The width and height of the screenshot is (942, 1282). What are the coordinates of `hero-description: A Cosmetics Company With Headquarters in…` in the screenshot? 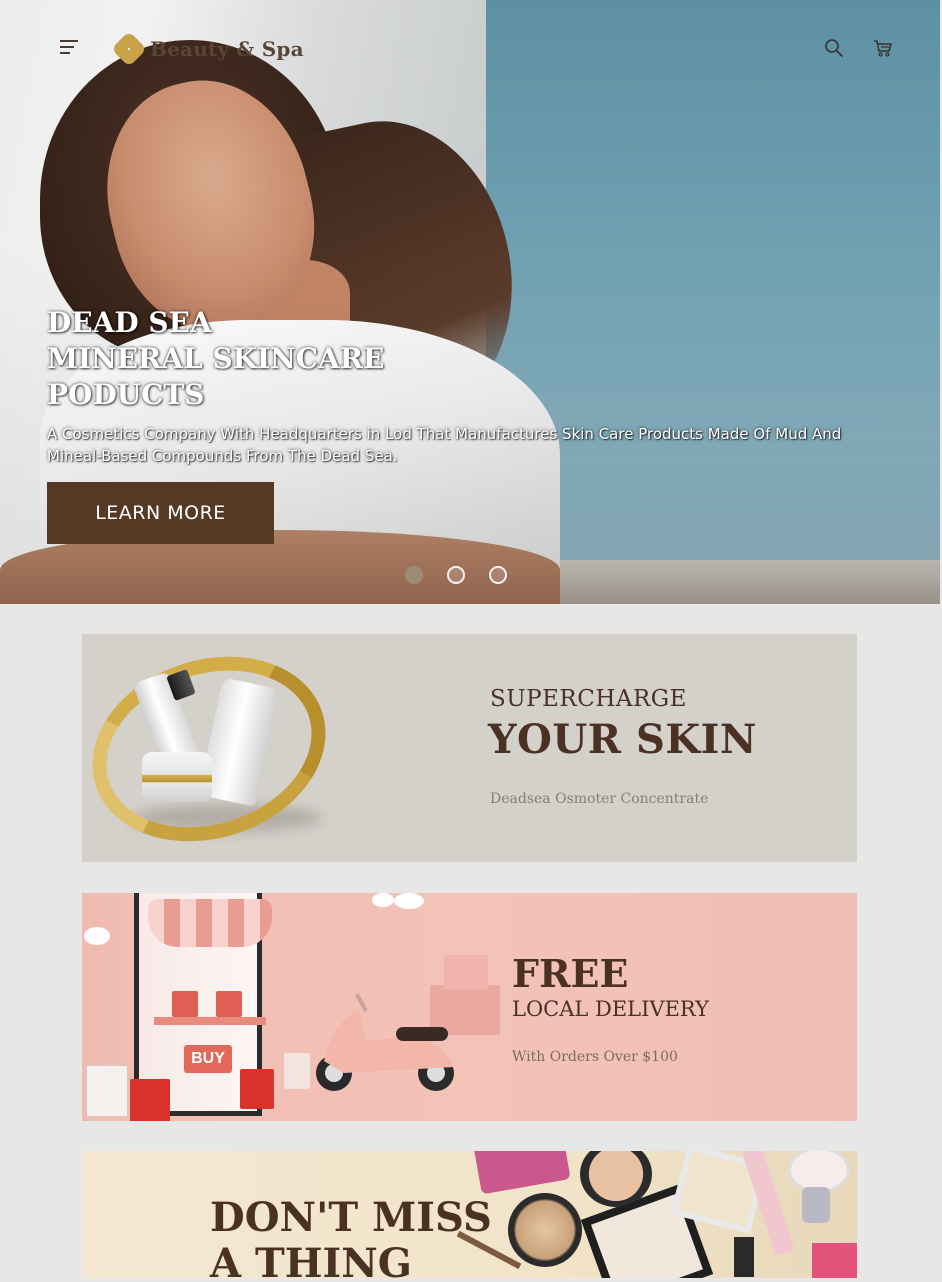 It's located at (444, 445).